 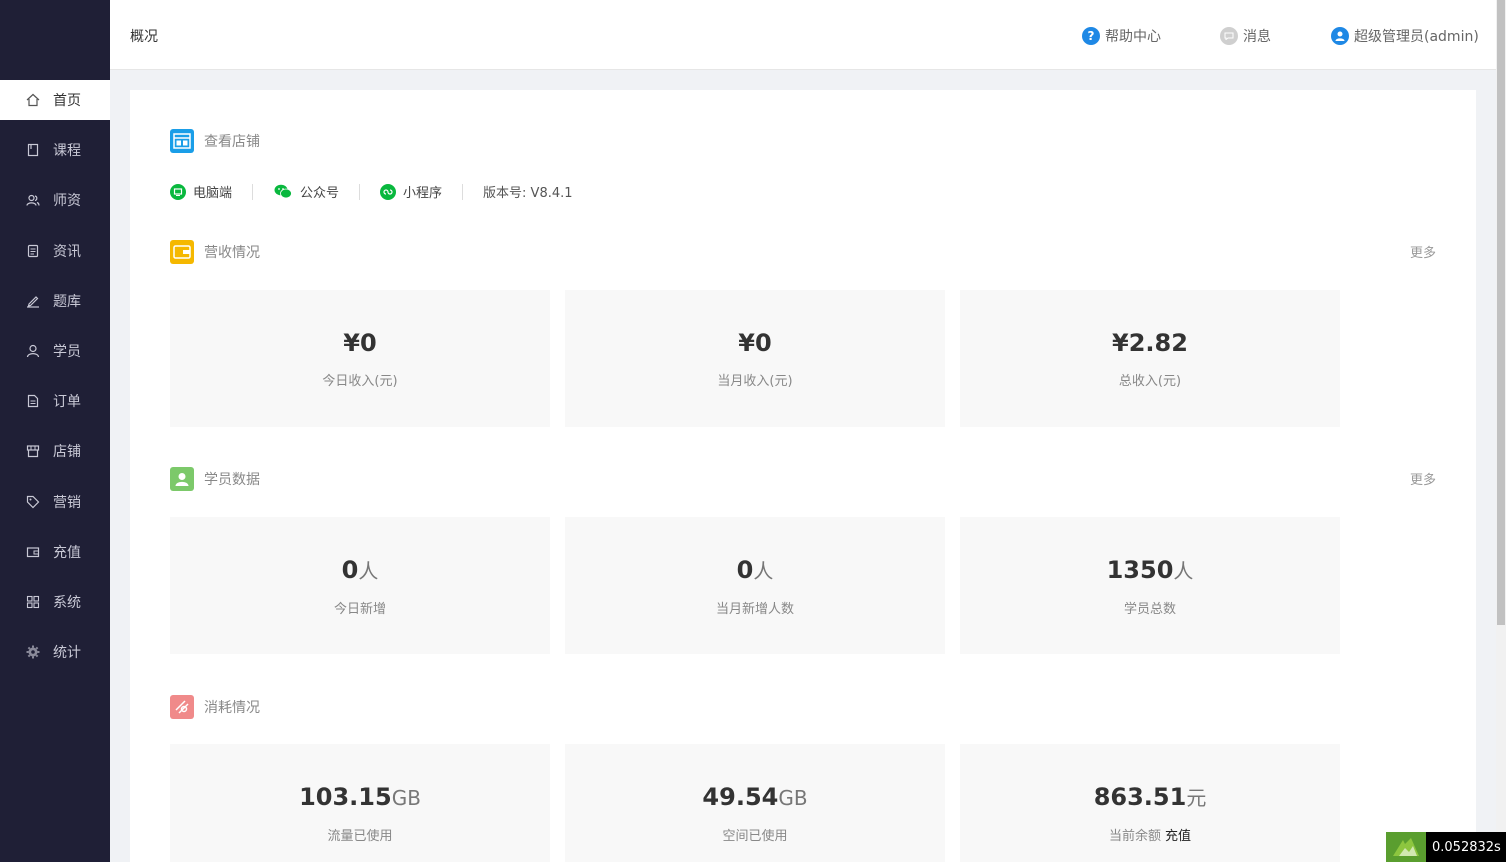 What do you see at coordinates (182, 707) in the screenshot?
I see `consumption-section-icon` at bounding box center [182, 707].